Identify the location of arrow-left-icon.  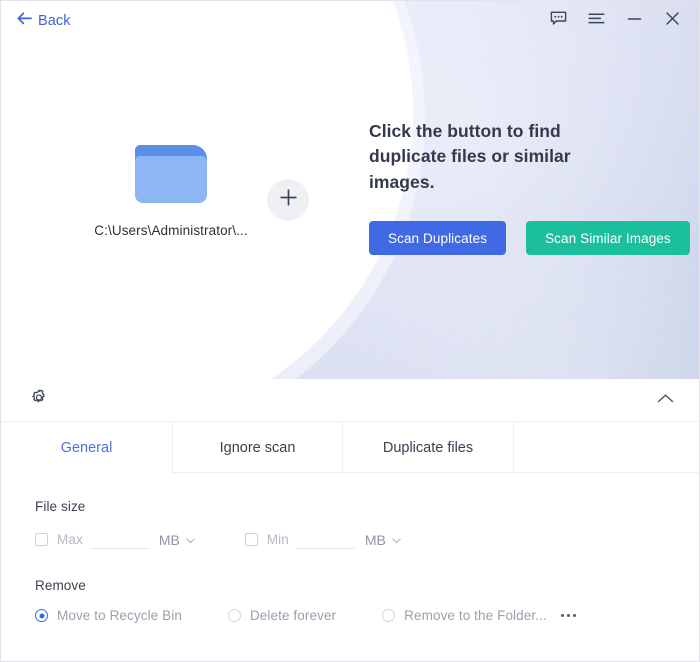
(24, 21).